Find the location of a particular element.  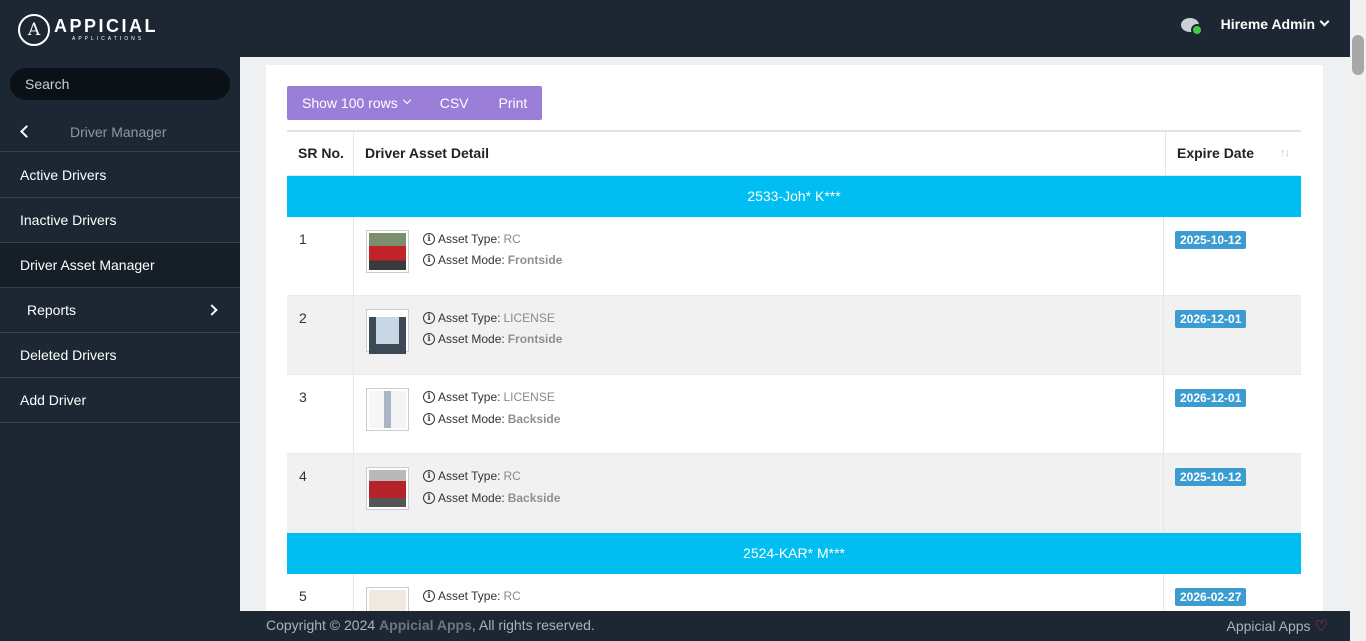

asset-mode-line: i Asset Mode: Frontside is located at coordinates (492, 339).